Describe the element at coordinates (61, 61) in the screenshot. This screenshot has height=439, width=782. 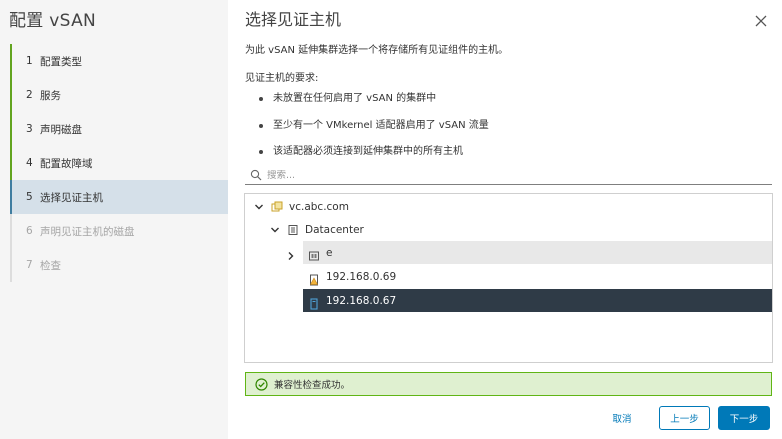
I see `step-label: 配置类型` at that location.